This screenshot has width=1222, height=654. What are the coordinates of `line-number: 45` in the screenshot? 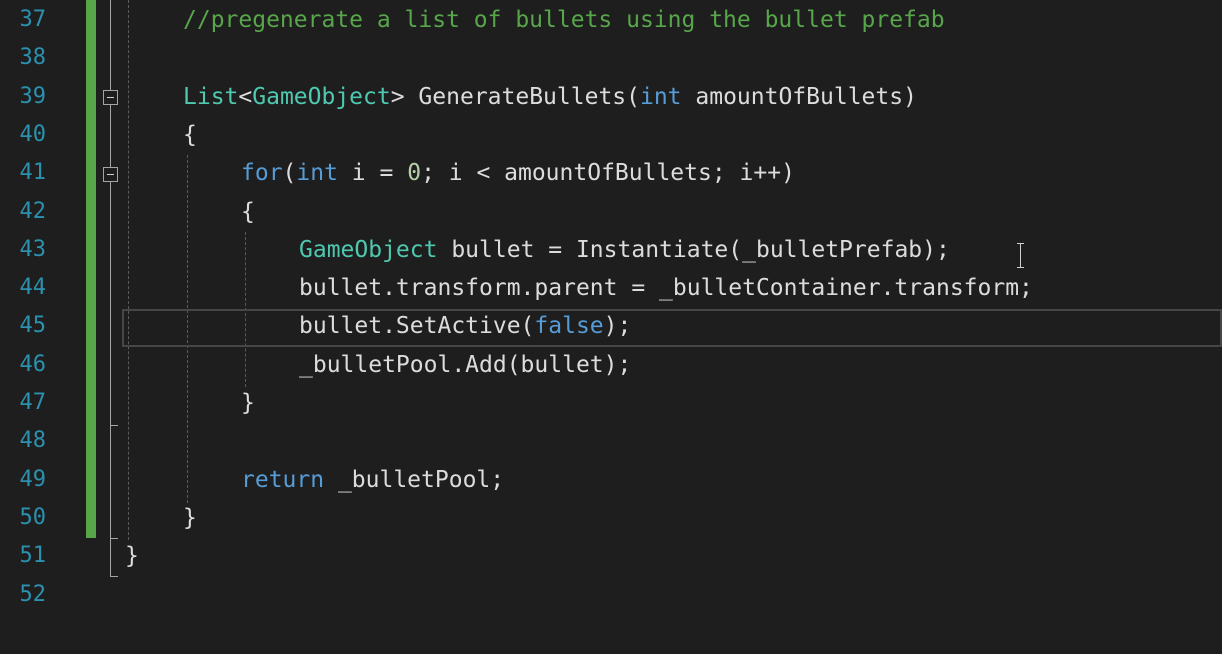 It's located at (33, 326).